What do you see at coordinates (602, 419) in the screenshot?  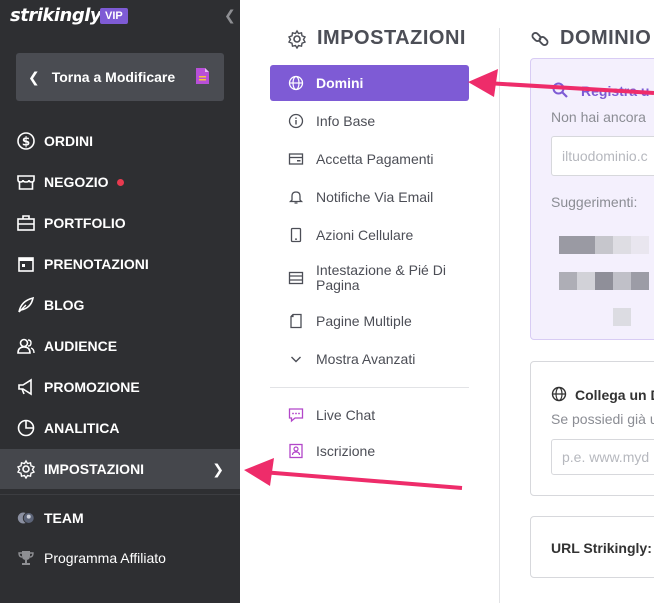 I see `connect-domain-text: Se possiedi già u` at bounding box center [602, 419].